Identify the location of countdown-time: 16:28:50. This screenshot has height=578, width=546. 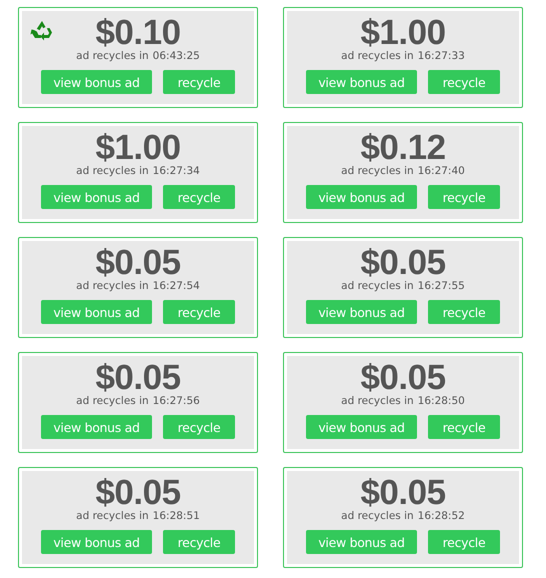
(441, 401).